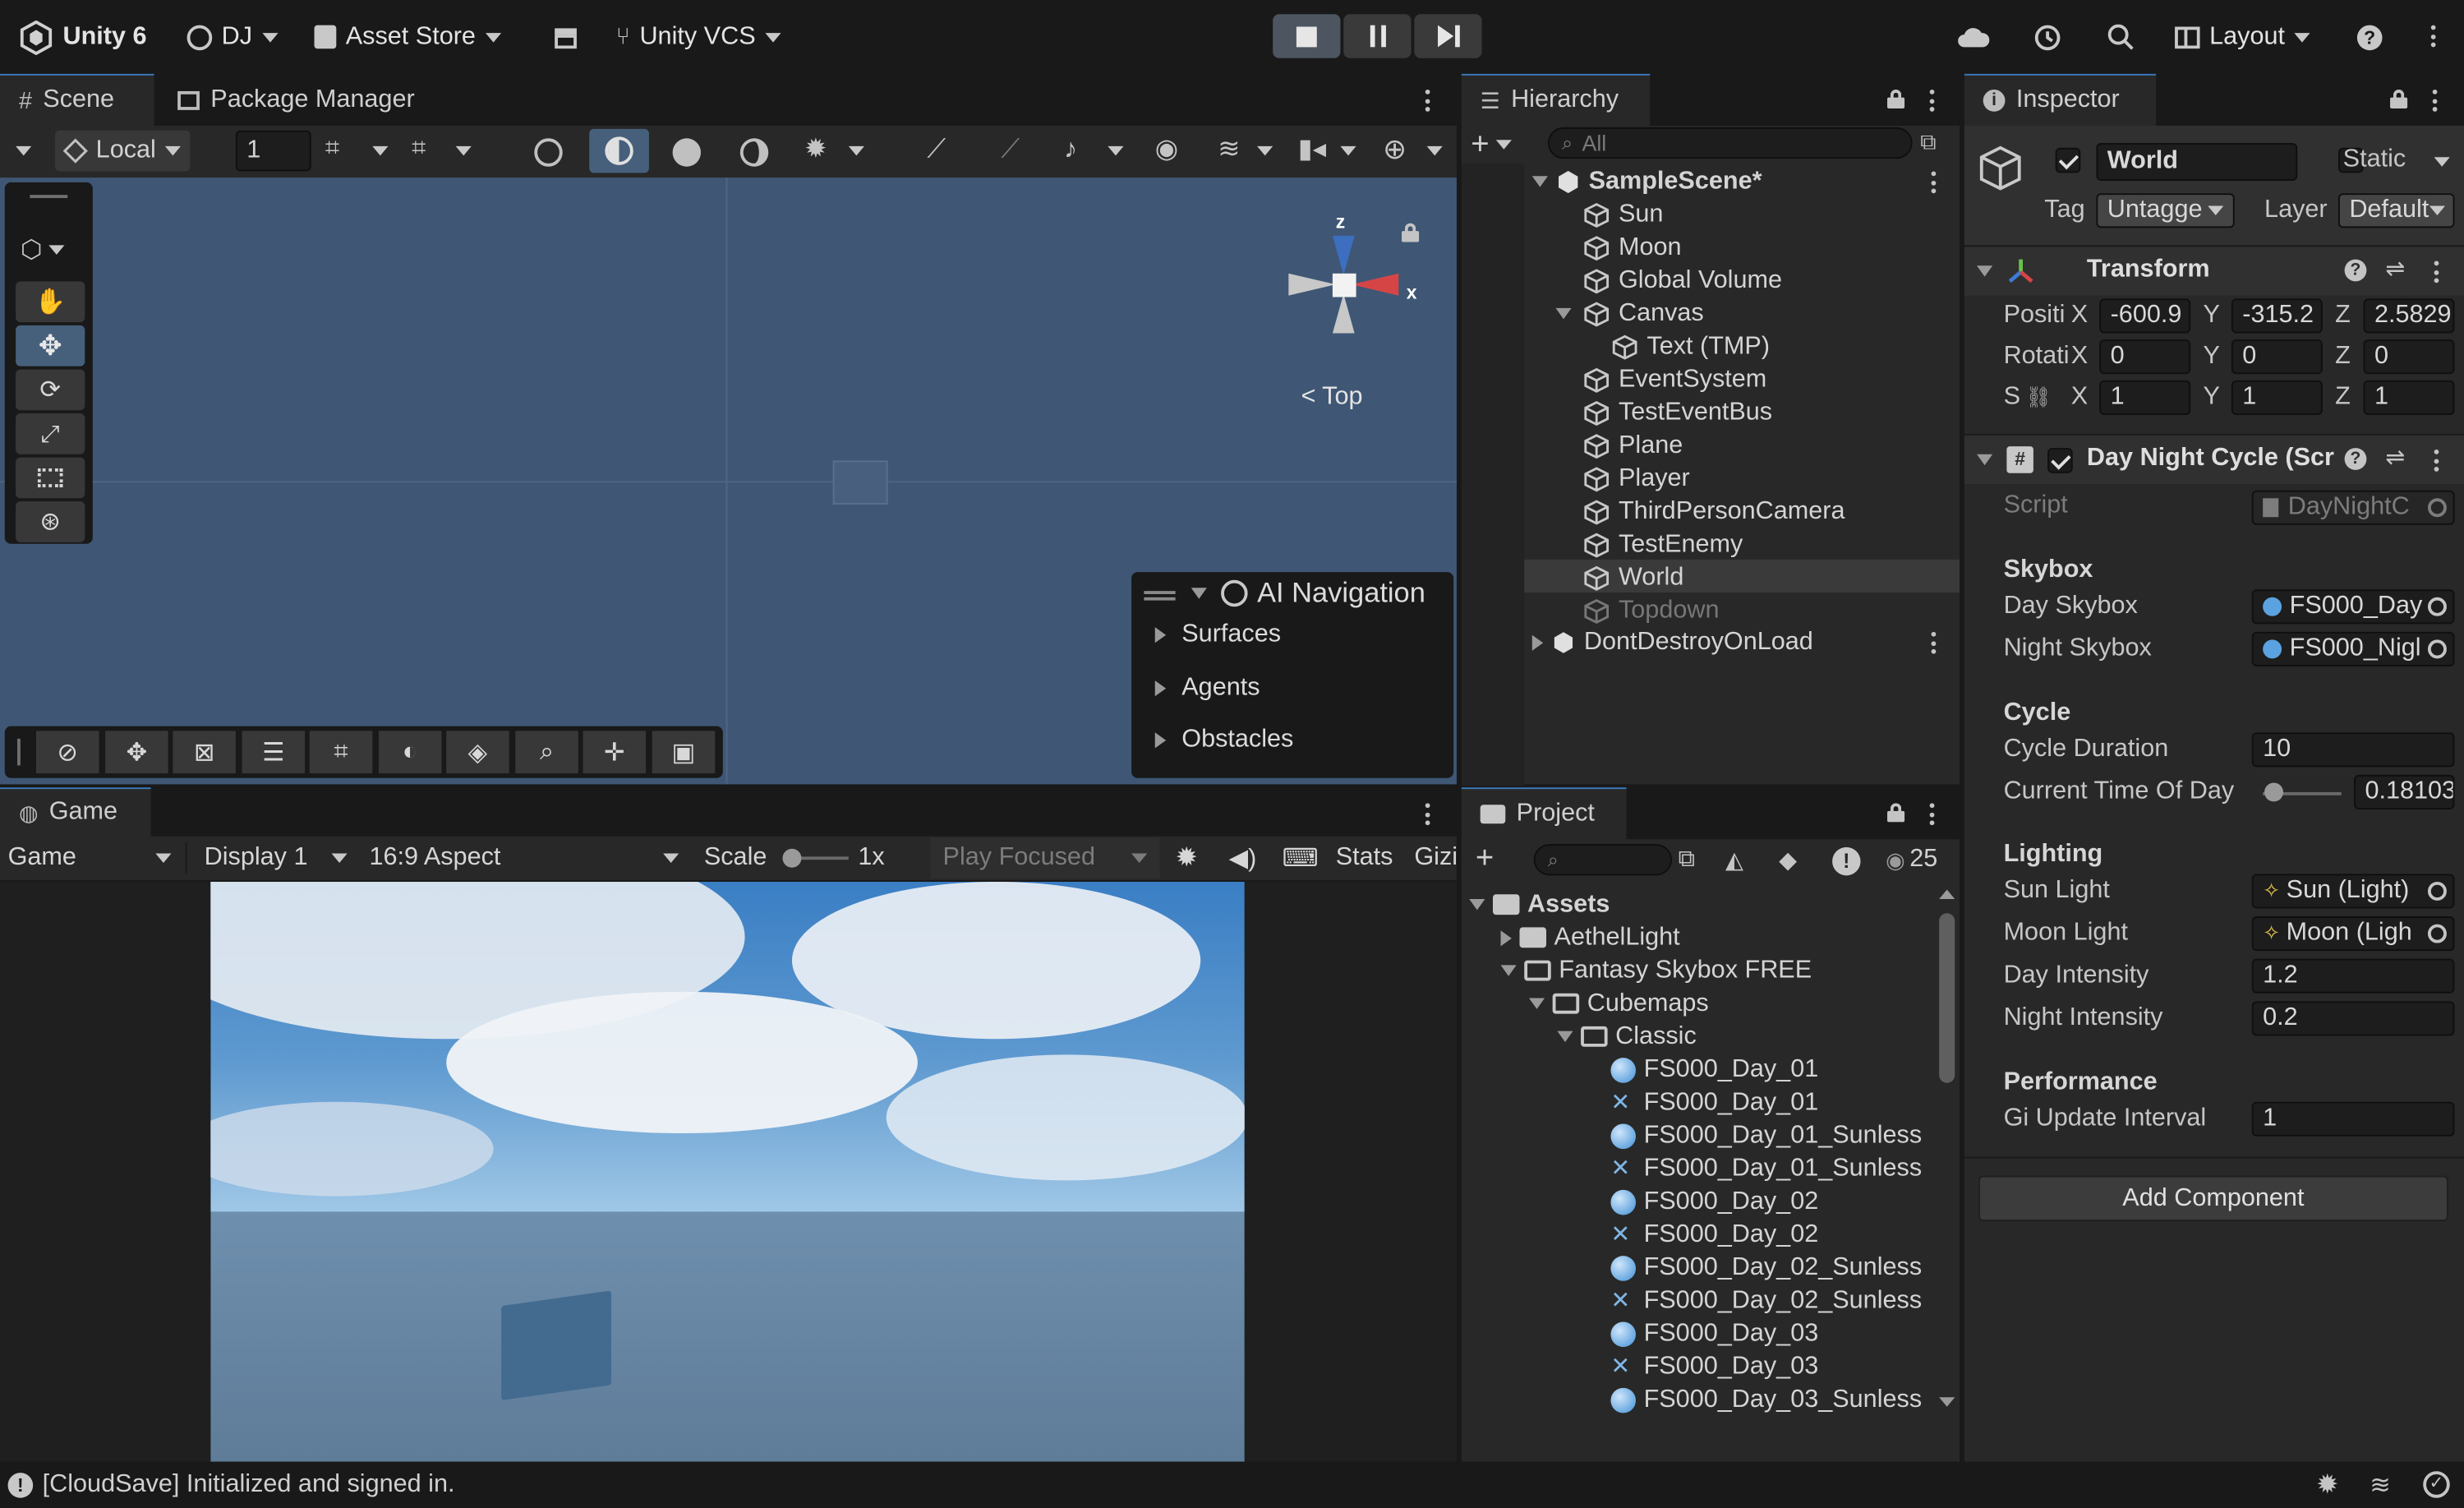 This screenshot has width=2464, height=1508. What do you see at coordinates (2436, 101) in the screenshot?
I see `inspector-menu-icon` at bounding box center [2436, 101].